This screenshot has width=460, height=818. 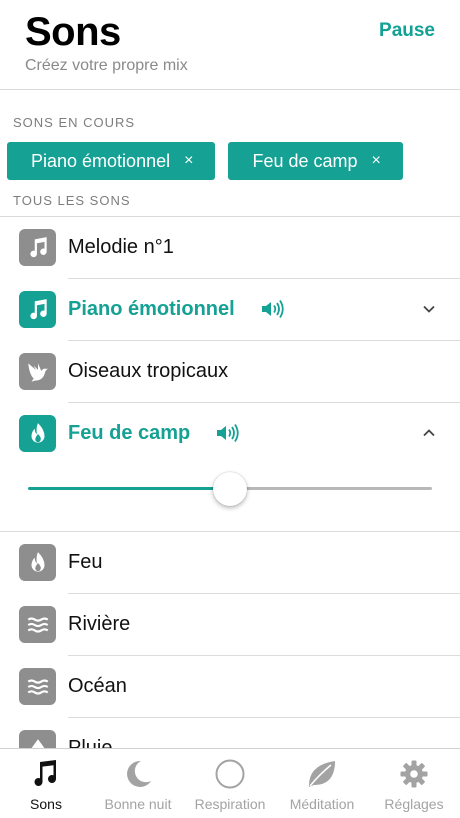 I want to click on tab-label: Sons, so click(x=46, y=804).